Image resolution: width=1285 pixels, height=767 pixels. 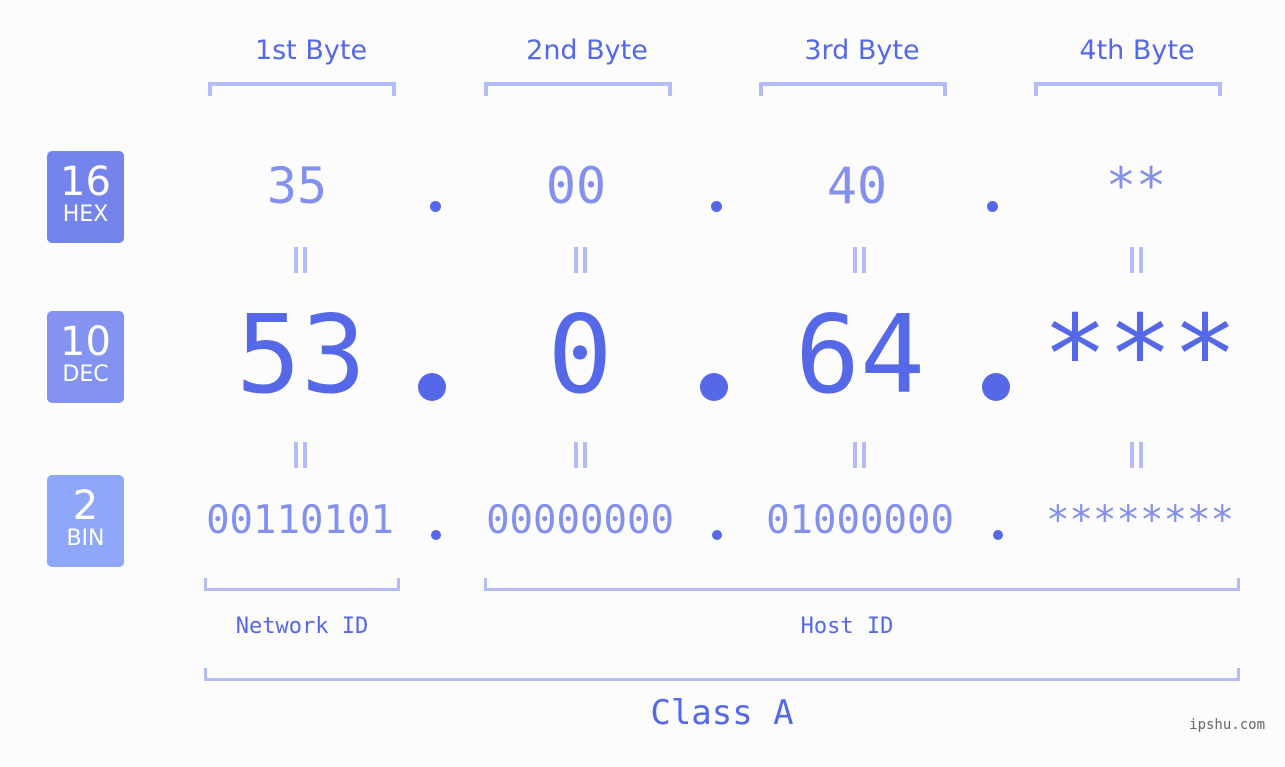 I want to click on network-id-bracket, so click(x=302, y=584).